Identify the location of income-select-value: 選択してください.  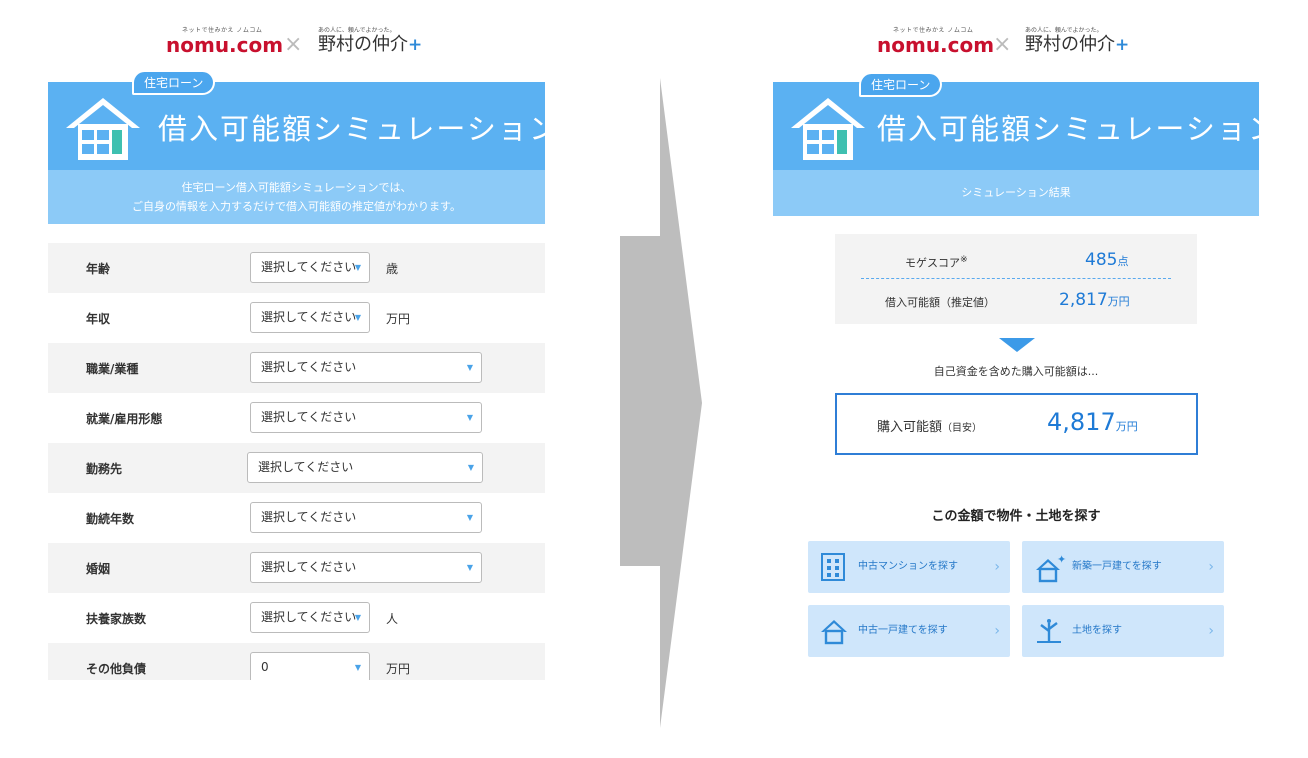
(309, 317).